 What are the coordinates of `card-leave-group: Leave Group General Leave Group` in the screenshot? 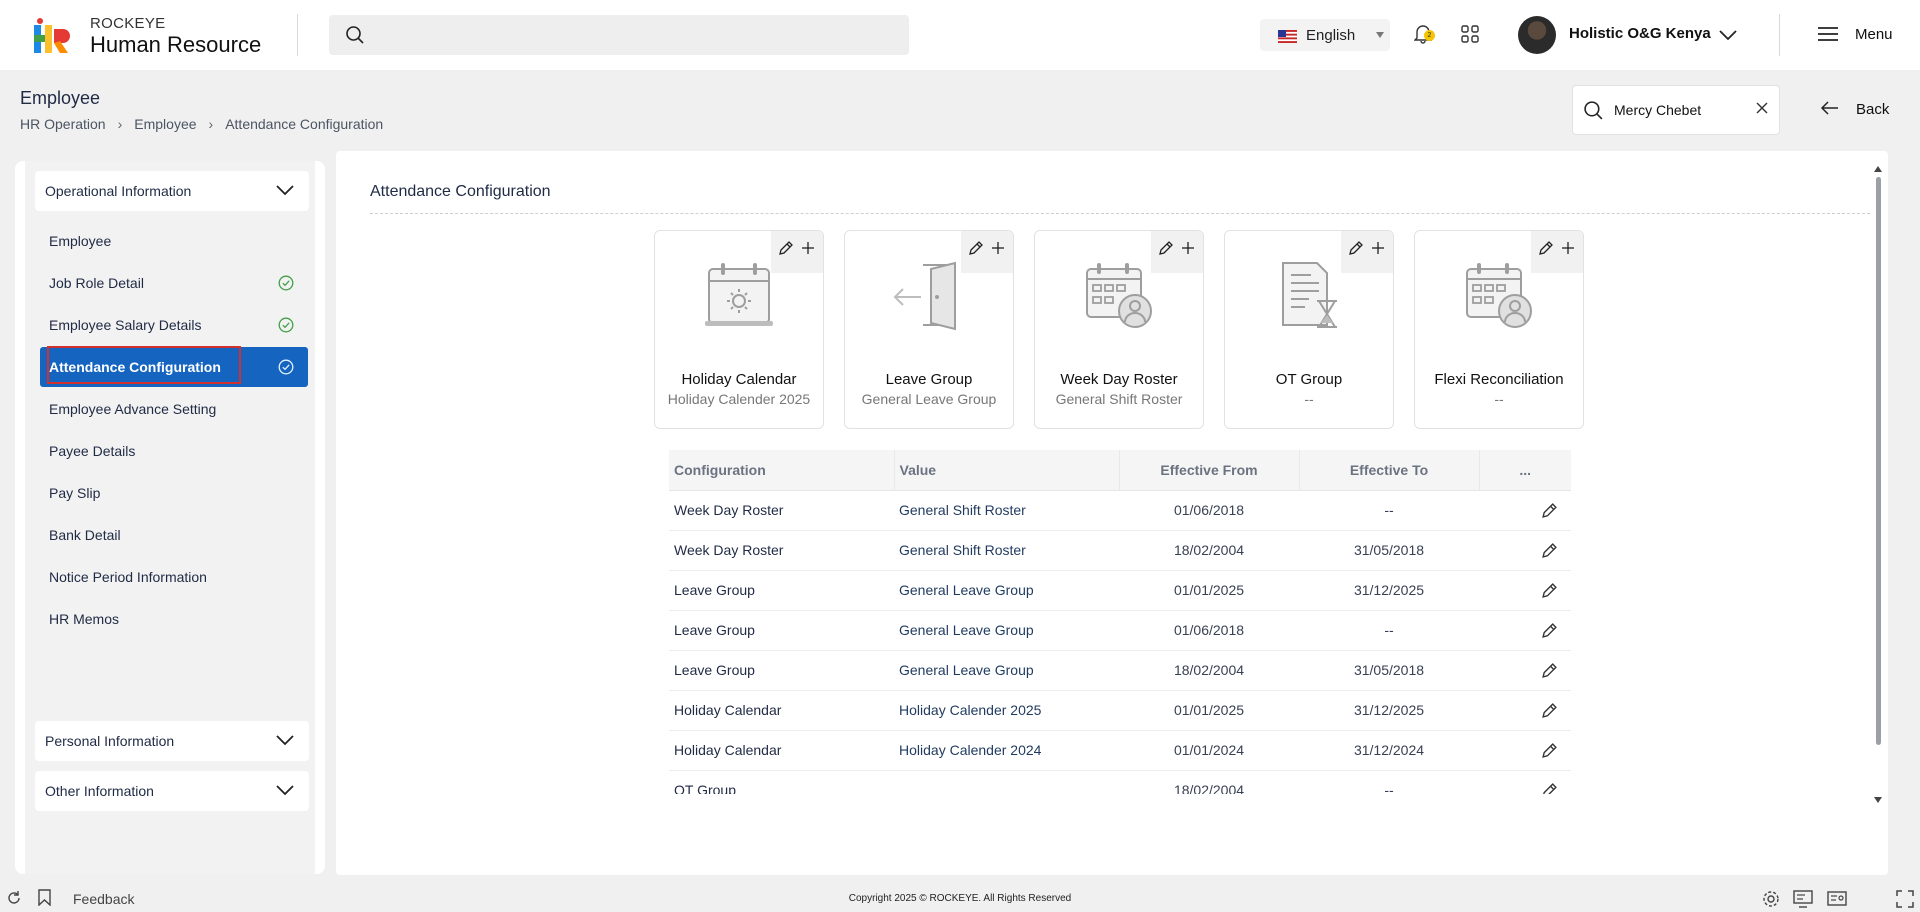 It's located at (929, 329).